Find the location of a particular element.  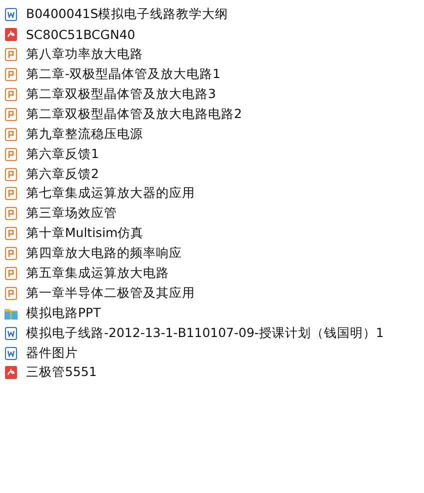

file-name: 第七章集成运算放大器的应用 is located at coordinates (110, 193).